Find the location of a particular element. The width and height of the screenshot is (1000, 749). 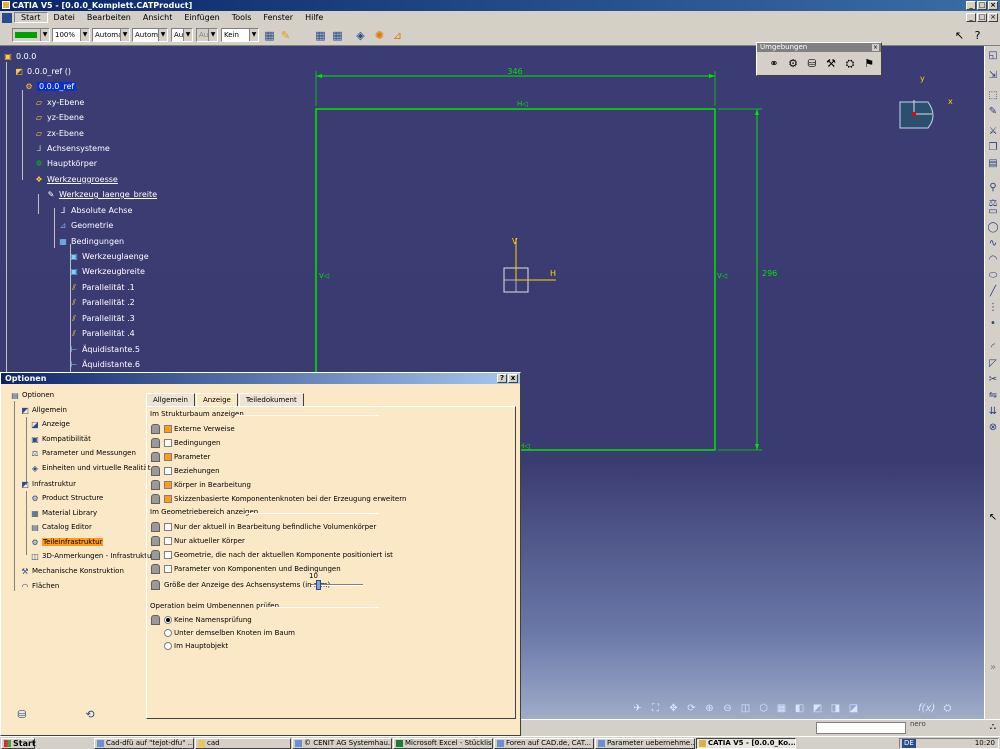

environment-5-icon: ⛭ is located at coordinates (850, 64).